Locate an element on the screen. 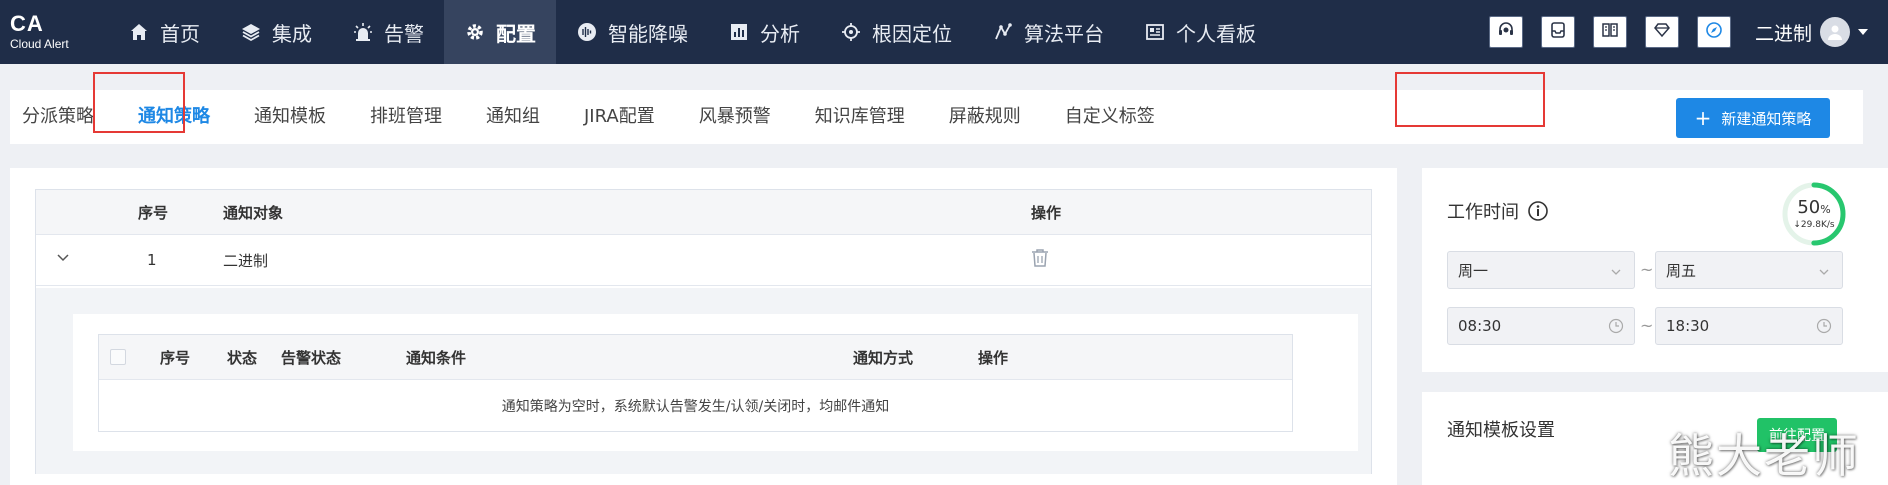 The image size is (1888, 485). nav-toolbar: 二进制 is located at coordinates (1688, 32).